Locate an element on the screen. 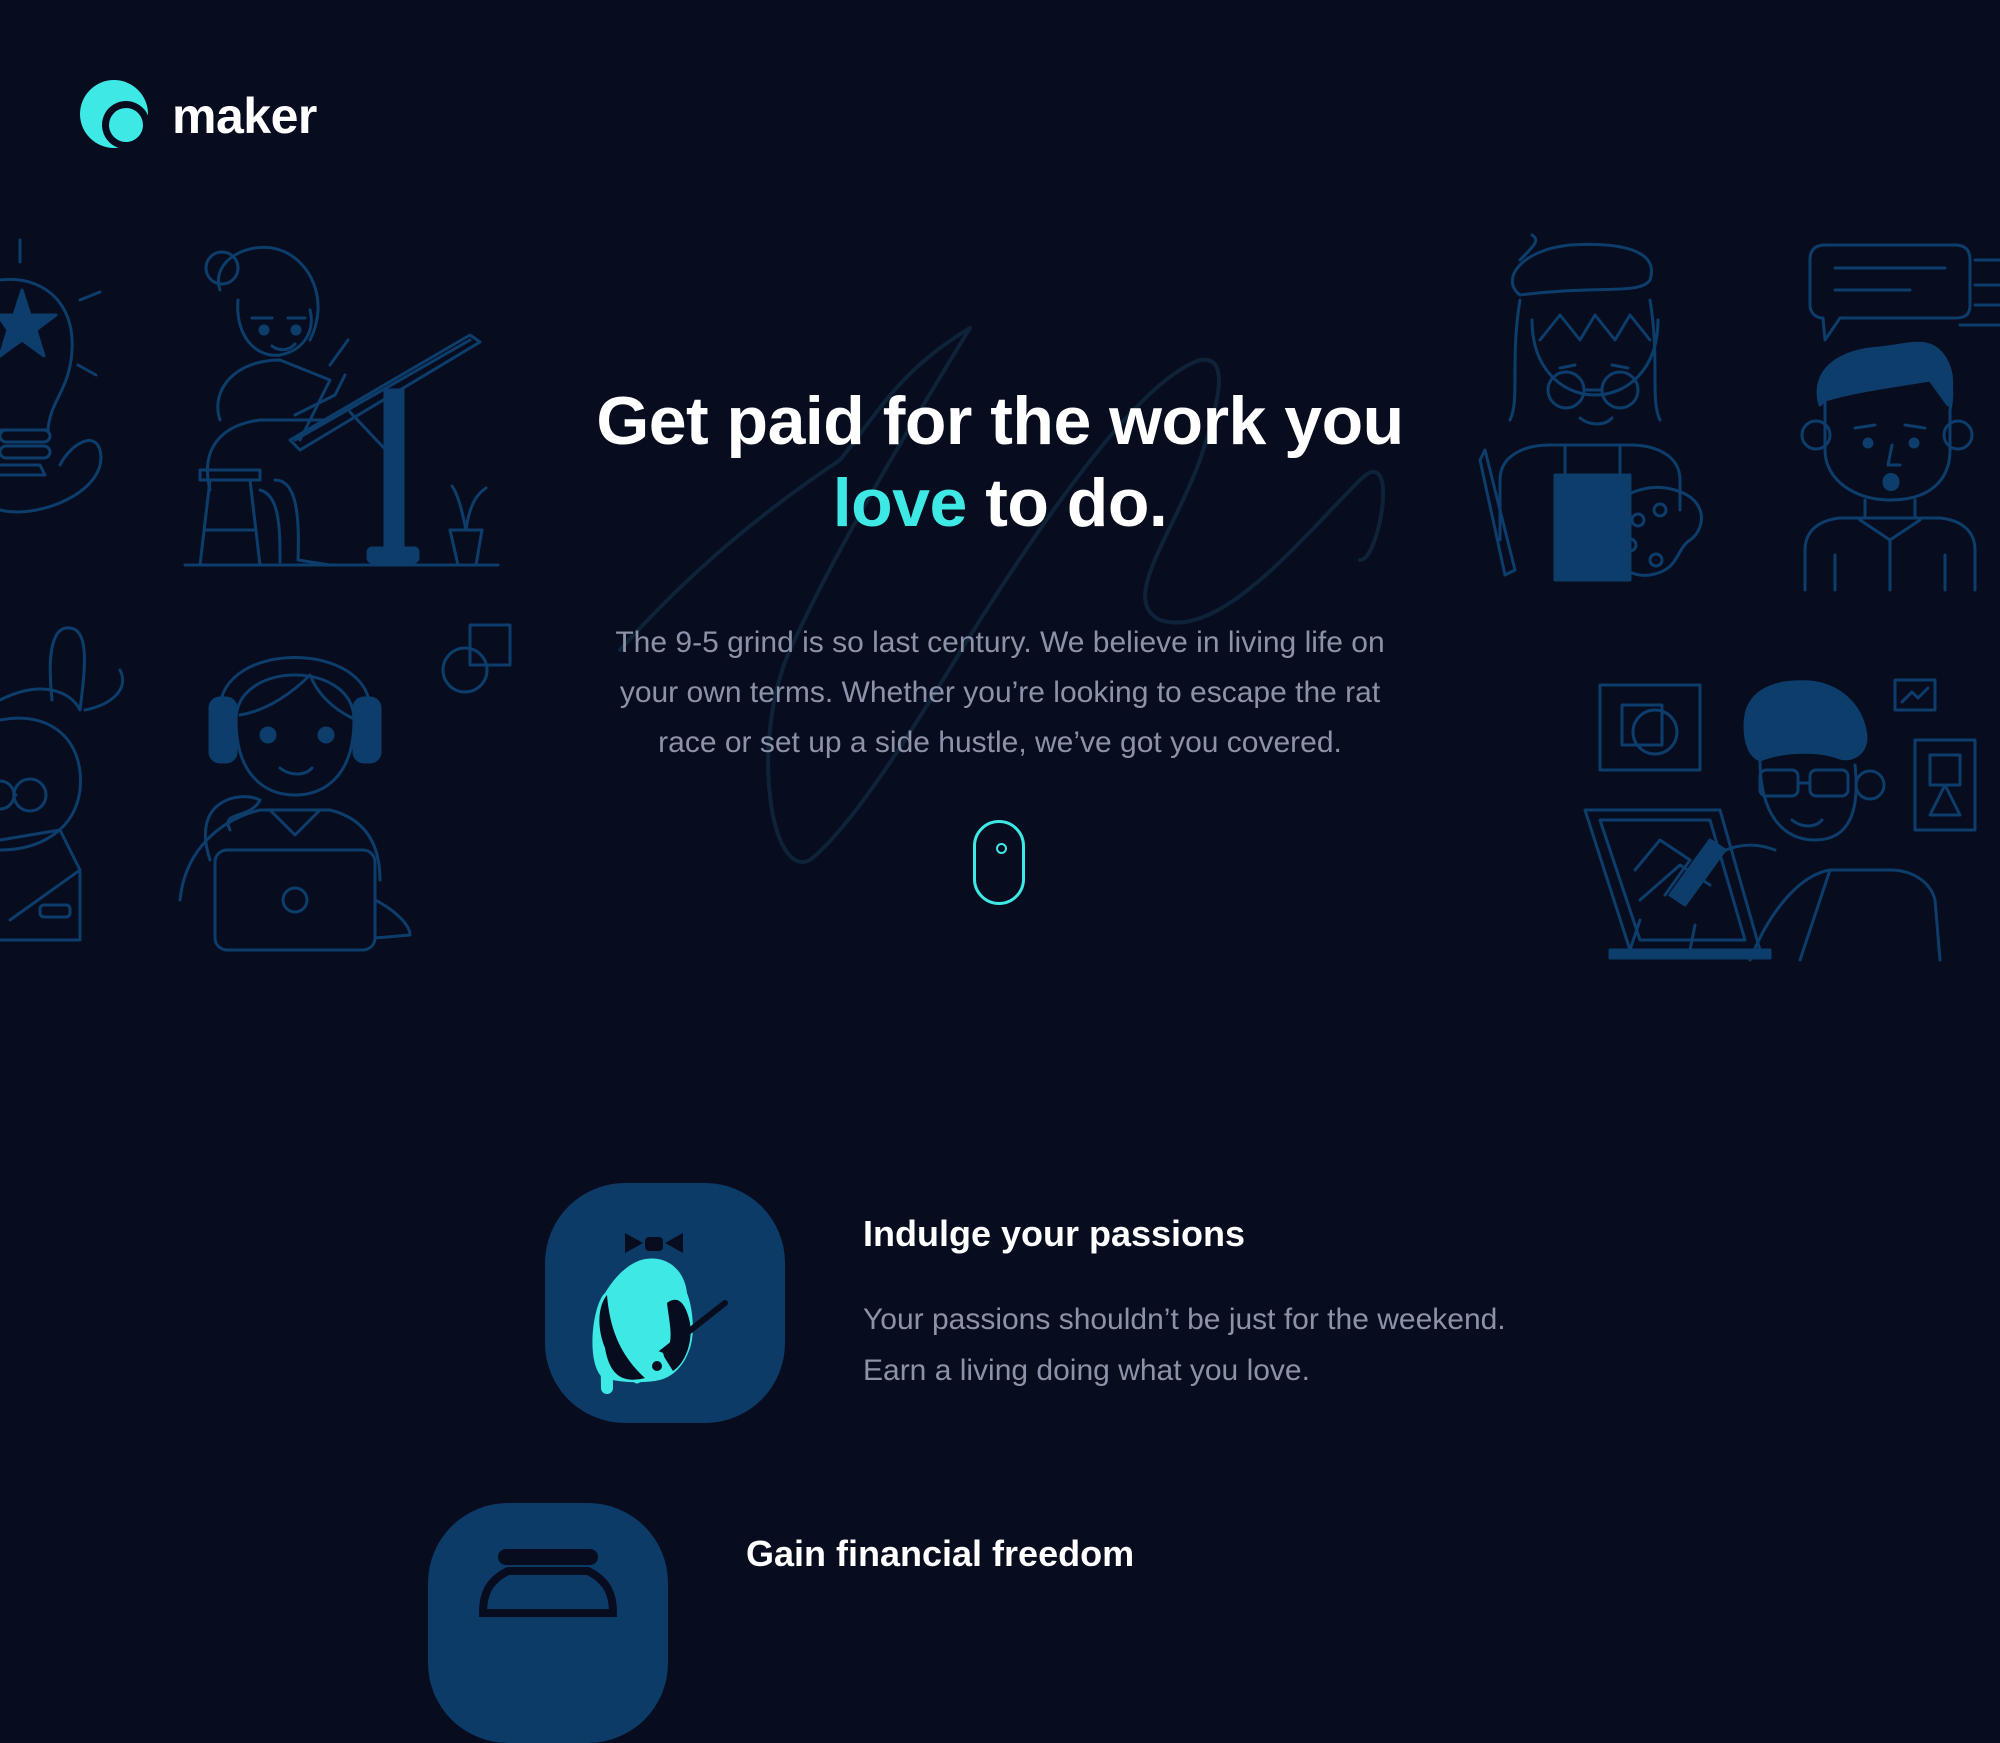 This screenshot has width=2000, height=1743. mouse-scroll-icon is located at coordinates (999, 862).